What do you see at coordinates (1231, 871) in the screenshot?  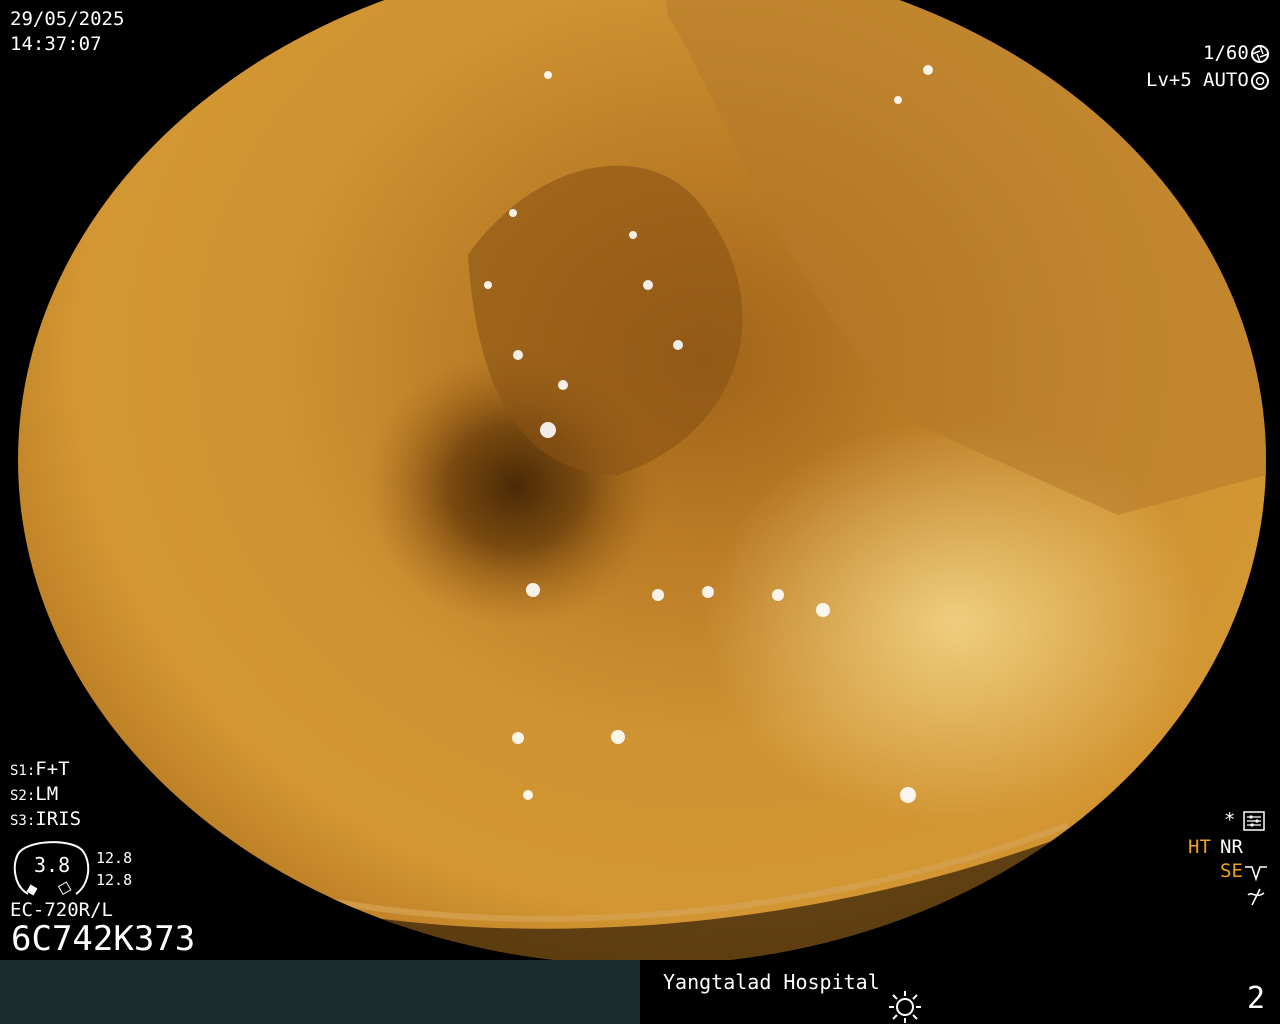 I see `se-indicator: SE` at bounding box center [1231, 871].